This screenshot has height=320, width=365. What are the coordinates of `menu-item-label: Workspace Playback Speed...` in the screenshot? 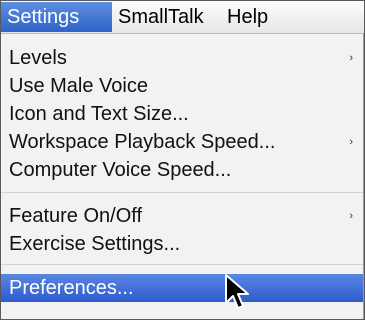 It's located at (142, 142).